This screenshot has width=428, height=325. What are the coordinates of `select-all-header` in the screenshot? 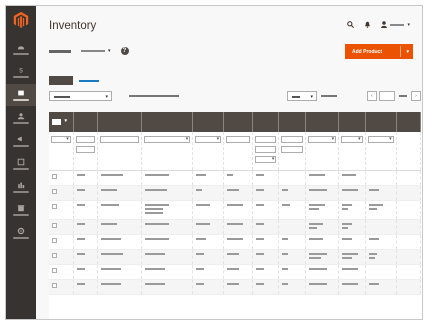 It's located at (61, 122).